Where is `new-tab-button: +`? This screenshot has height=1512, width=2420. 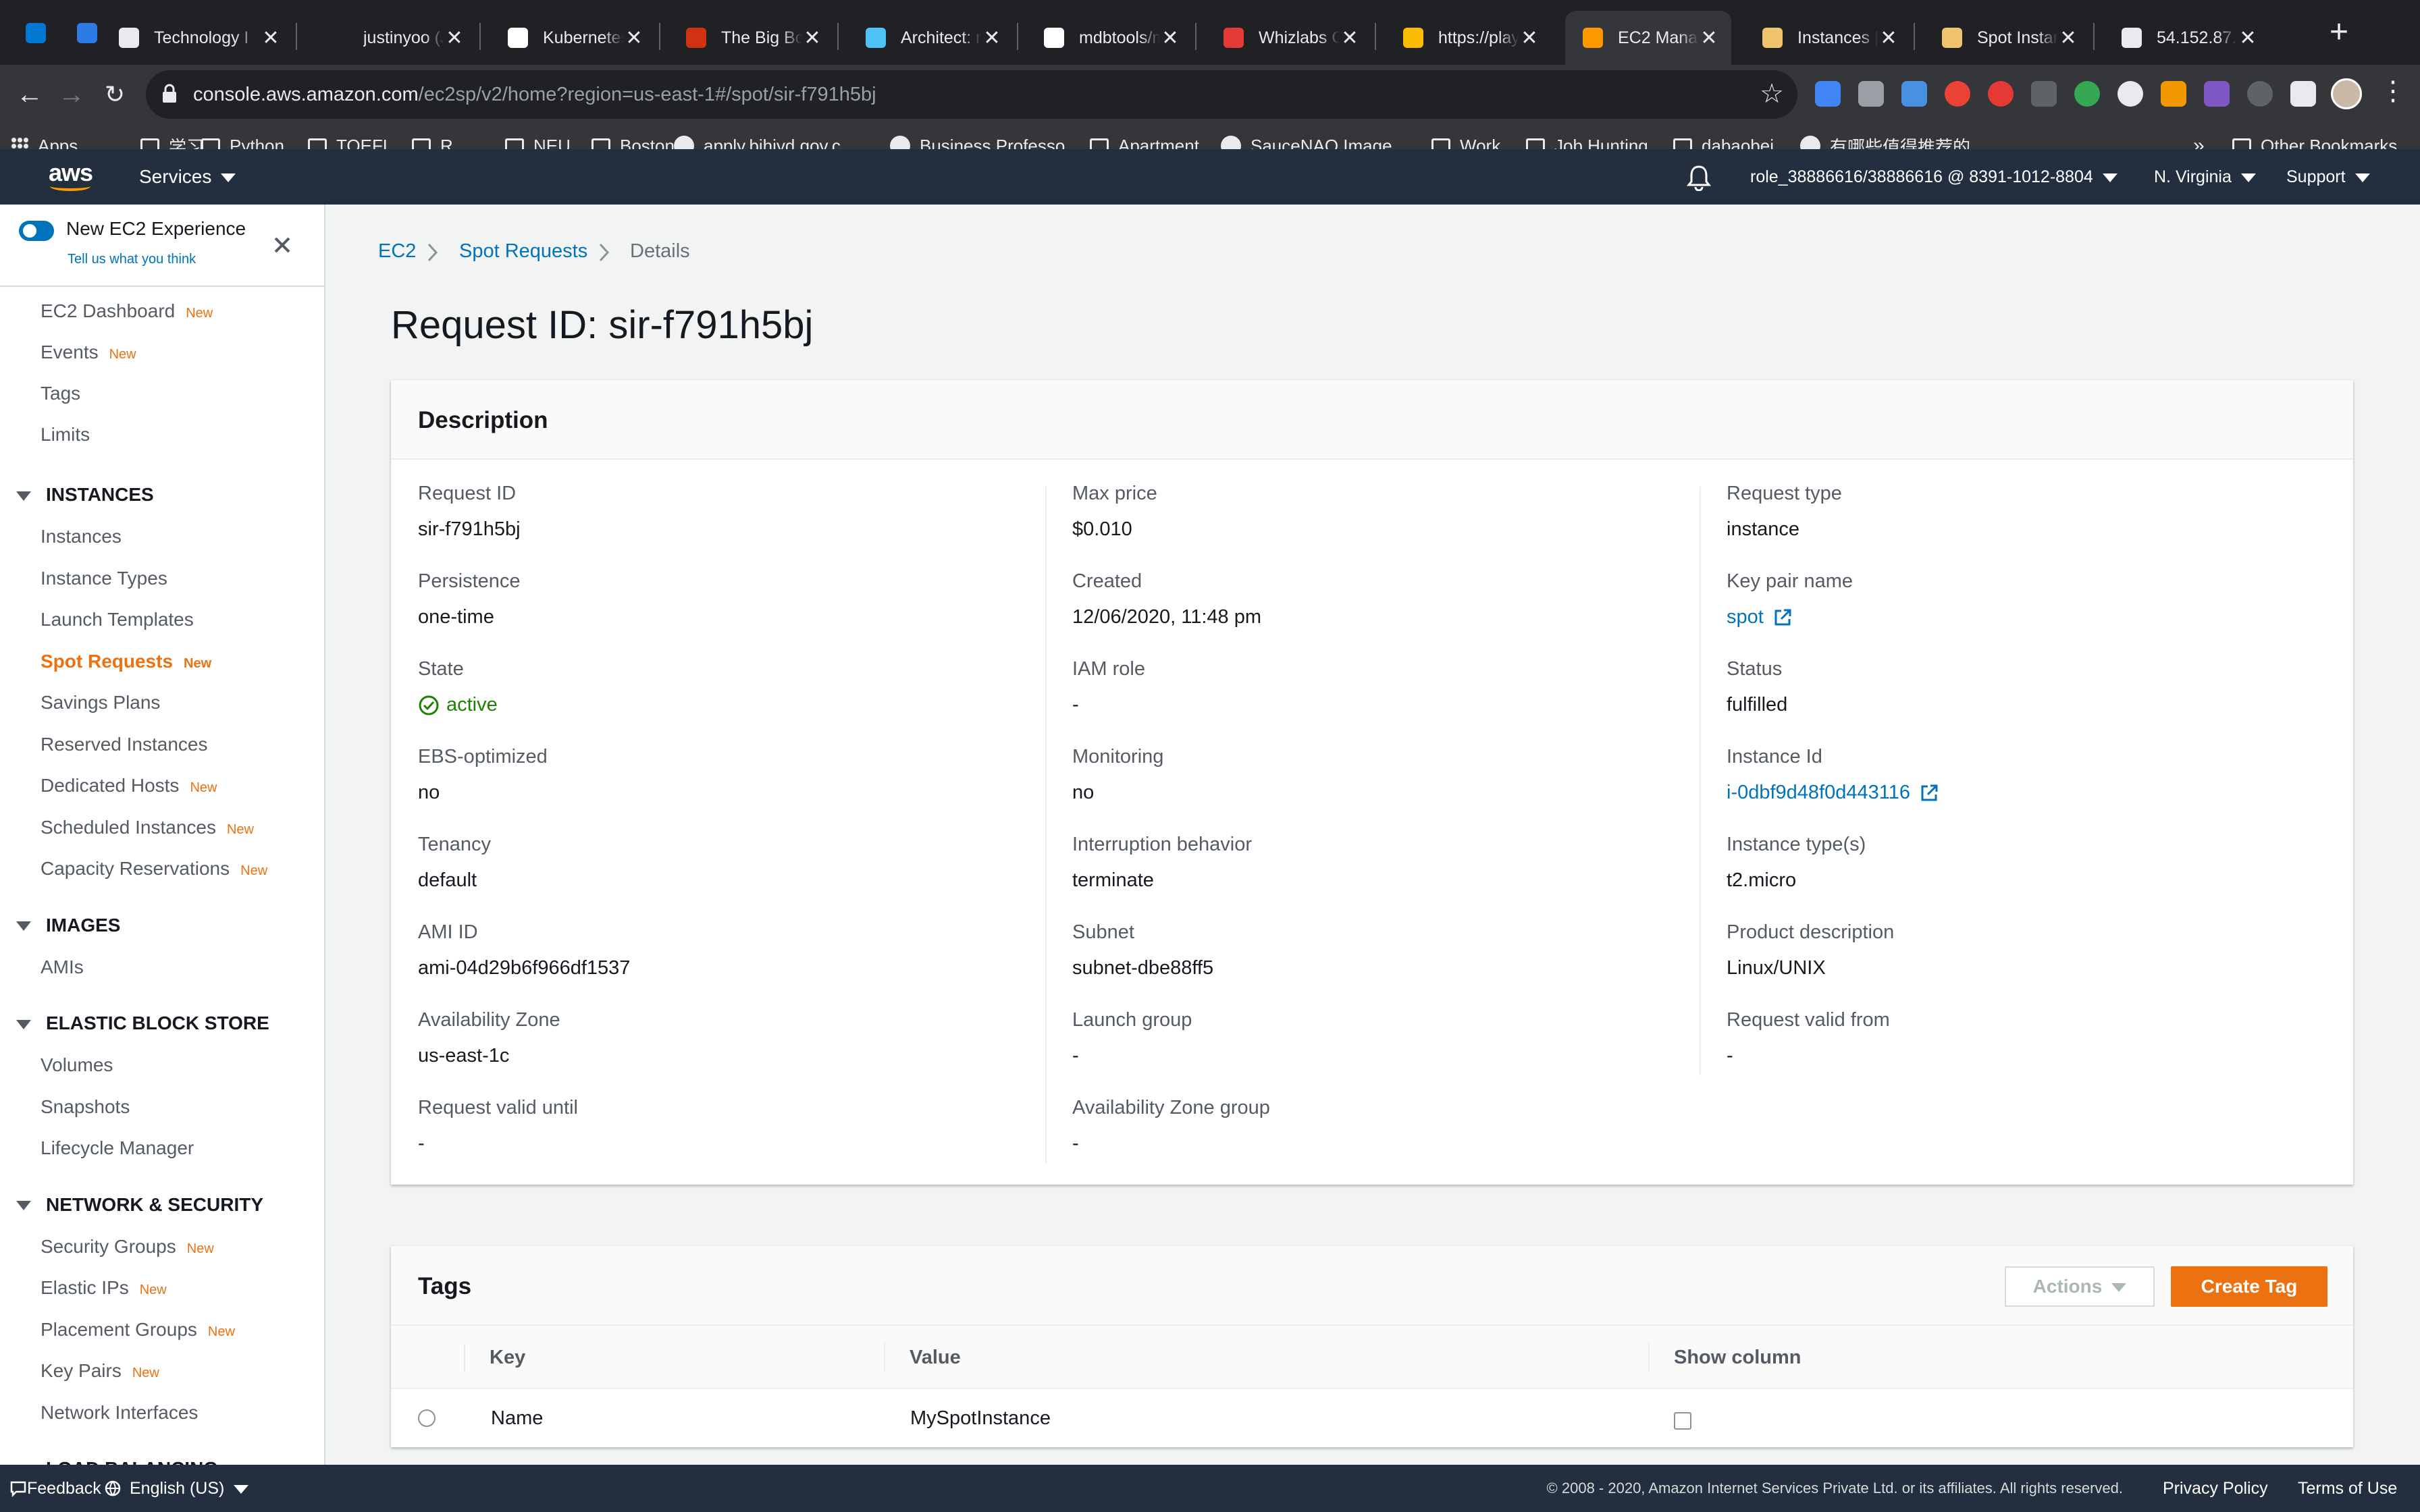 new-tab-button: + is located at coordinates (2339, 34).